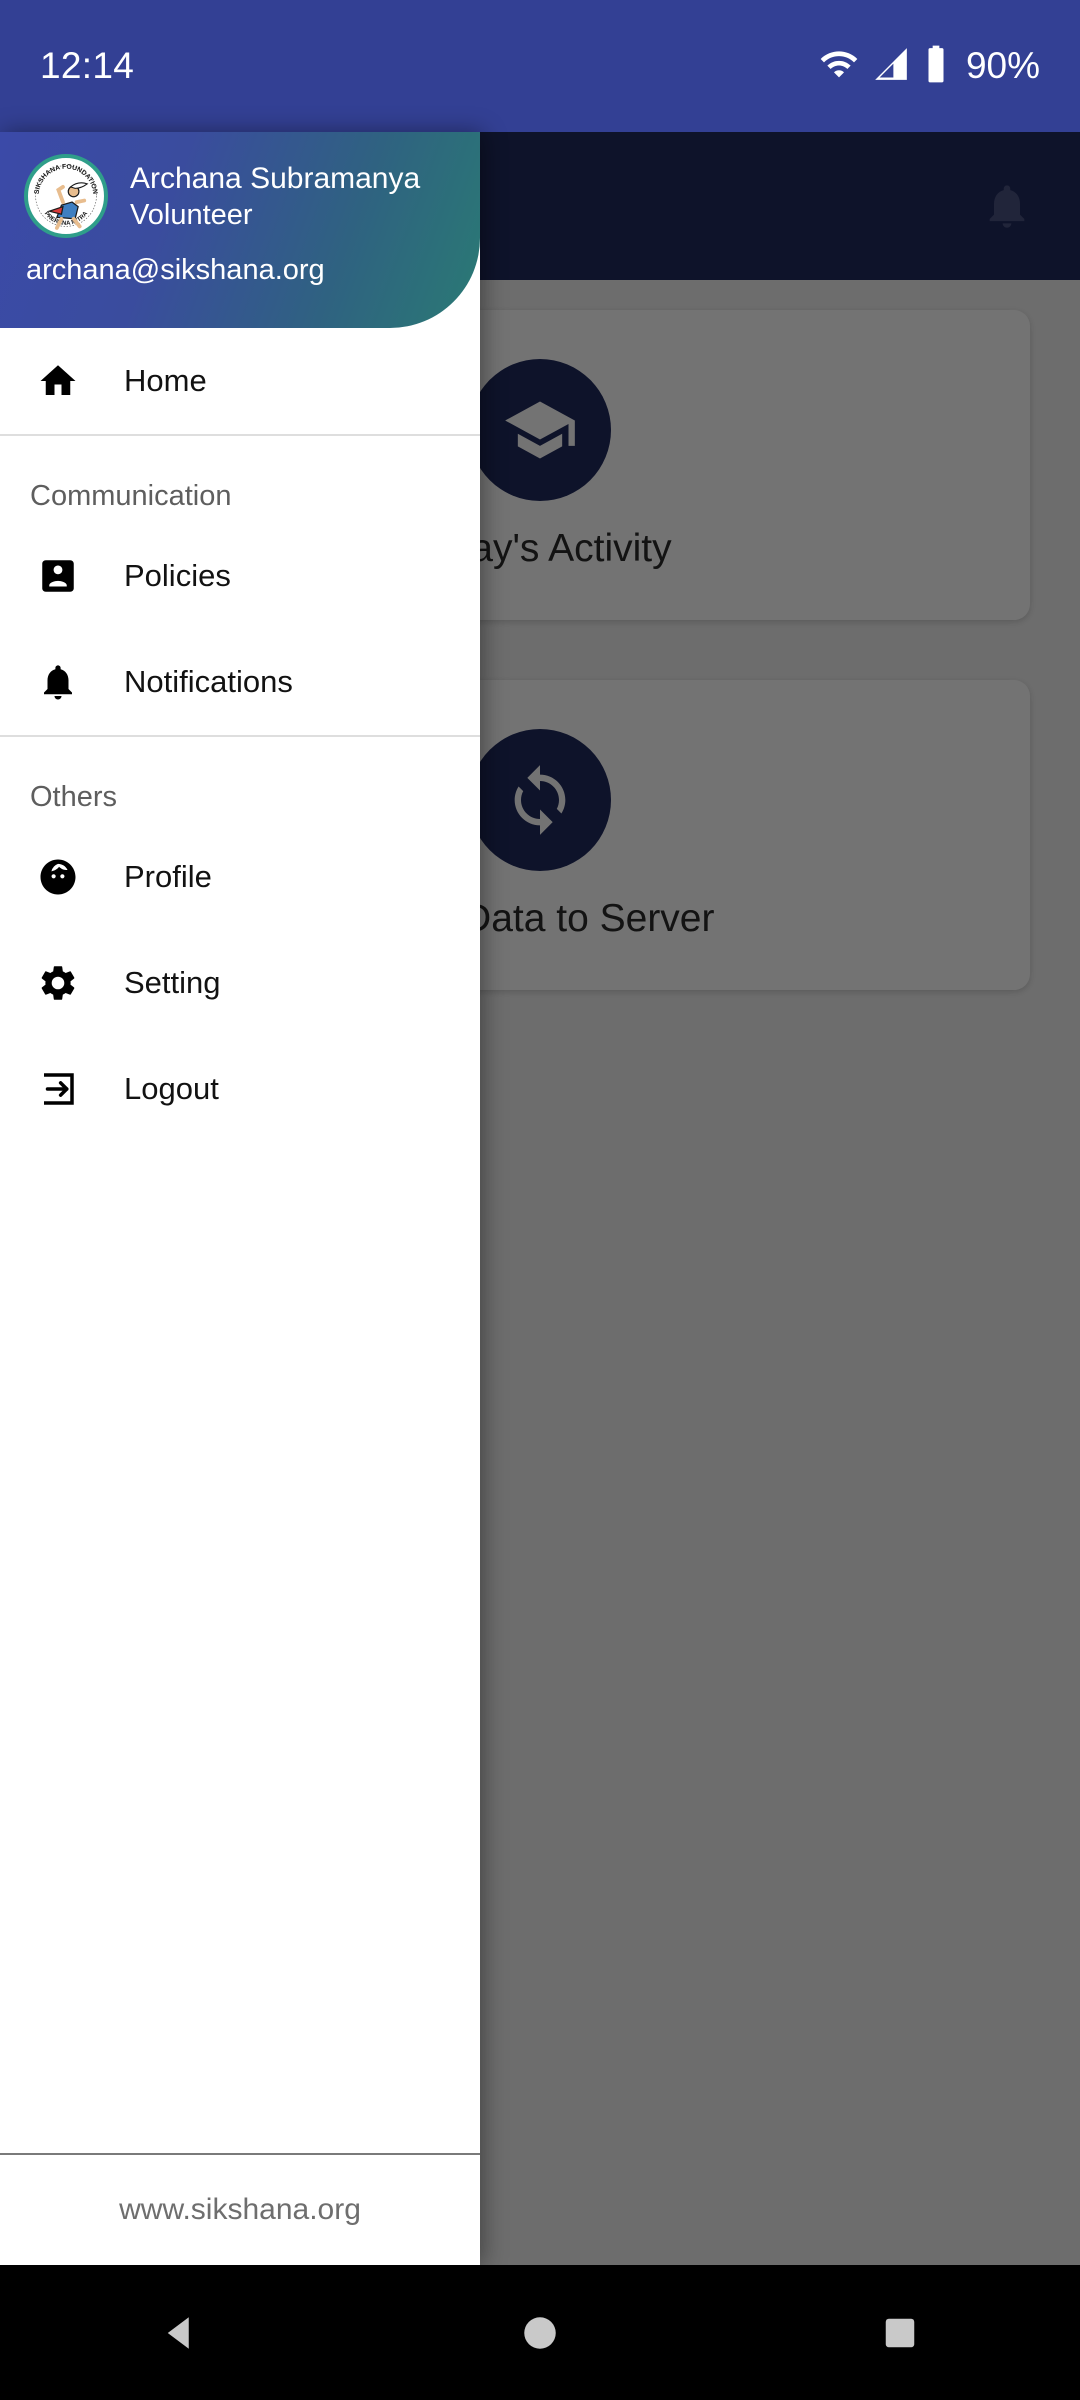 The width and height of the screenshot is (1080, 2400). Describe the element at coordinates (180, 2332) in the screenshot. I see `back-triangle-icon` at that location.